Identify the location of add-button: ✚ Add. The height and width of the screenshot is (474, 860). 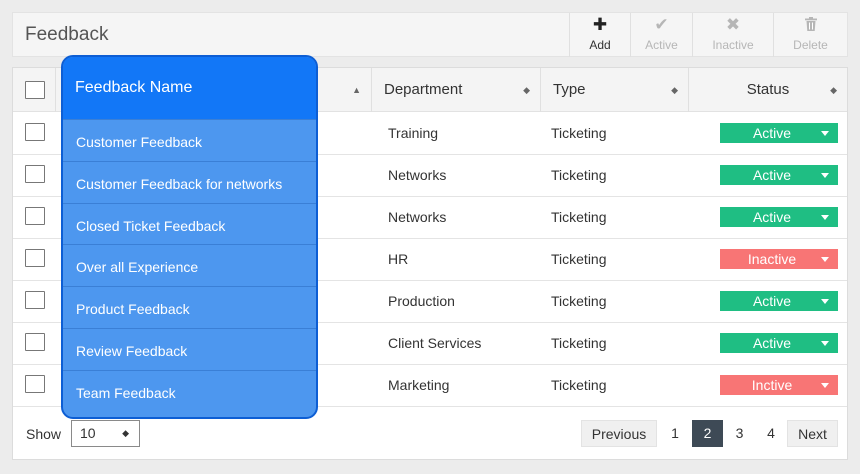
(599, 35).